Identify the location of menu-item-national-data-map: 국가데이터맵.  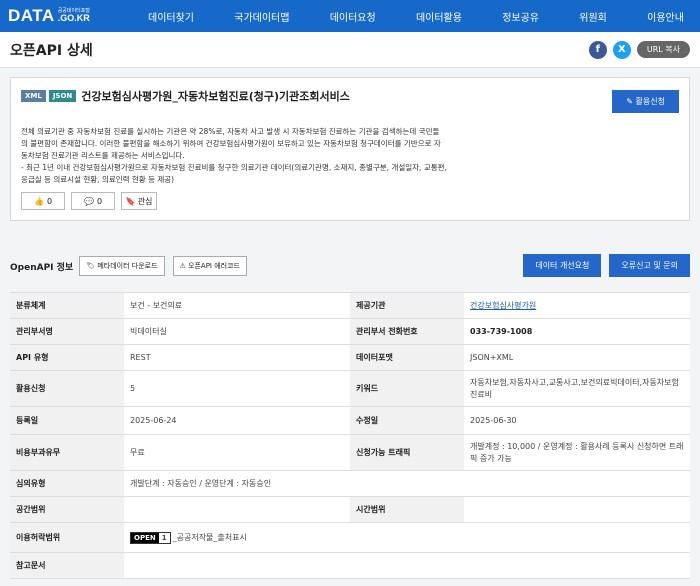
(261, 16).